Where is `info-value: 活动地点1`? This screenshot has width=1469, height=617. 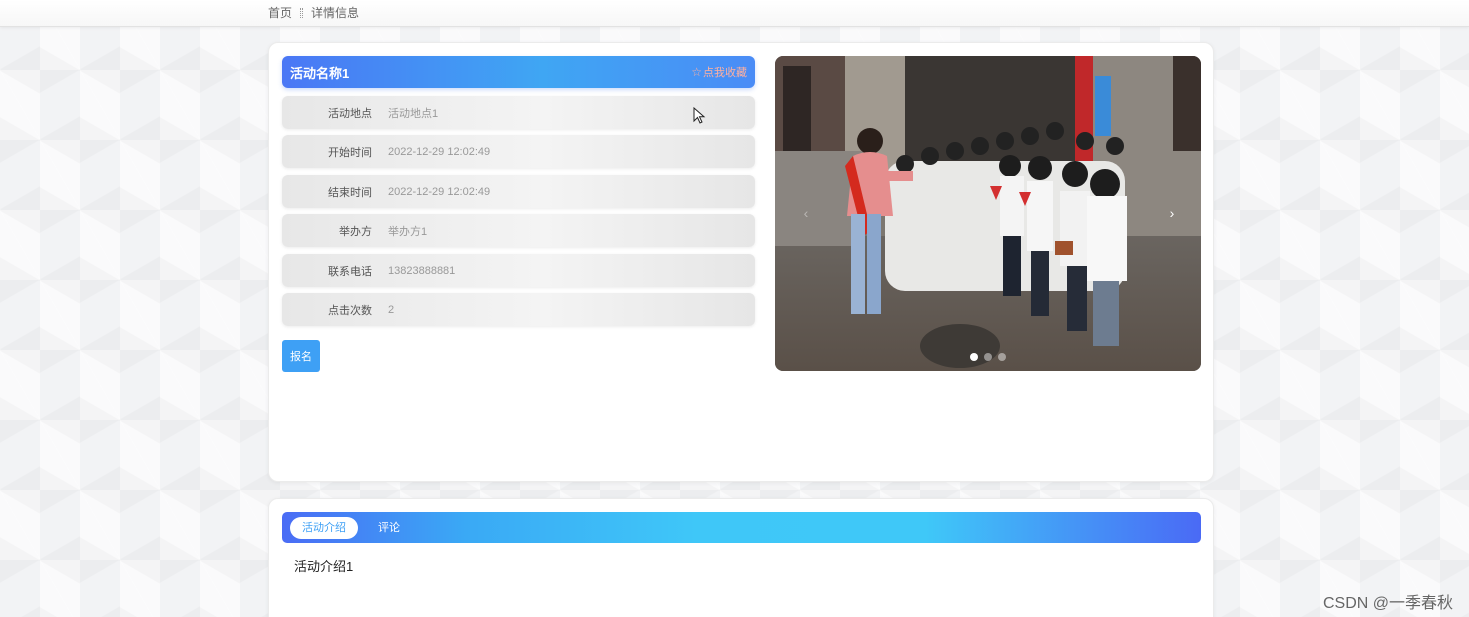 info-value: 活动地点1 is located at coordinates (413, 113).